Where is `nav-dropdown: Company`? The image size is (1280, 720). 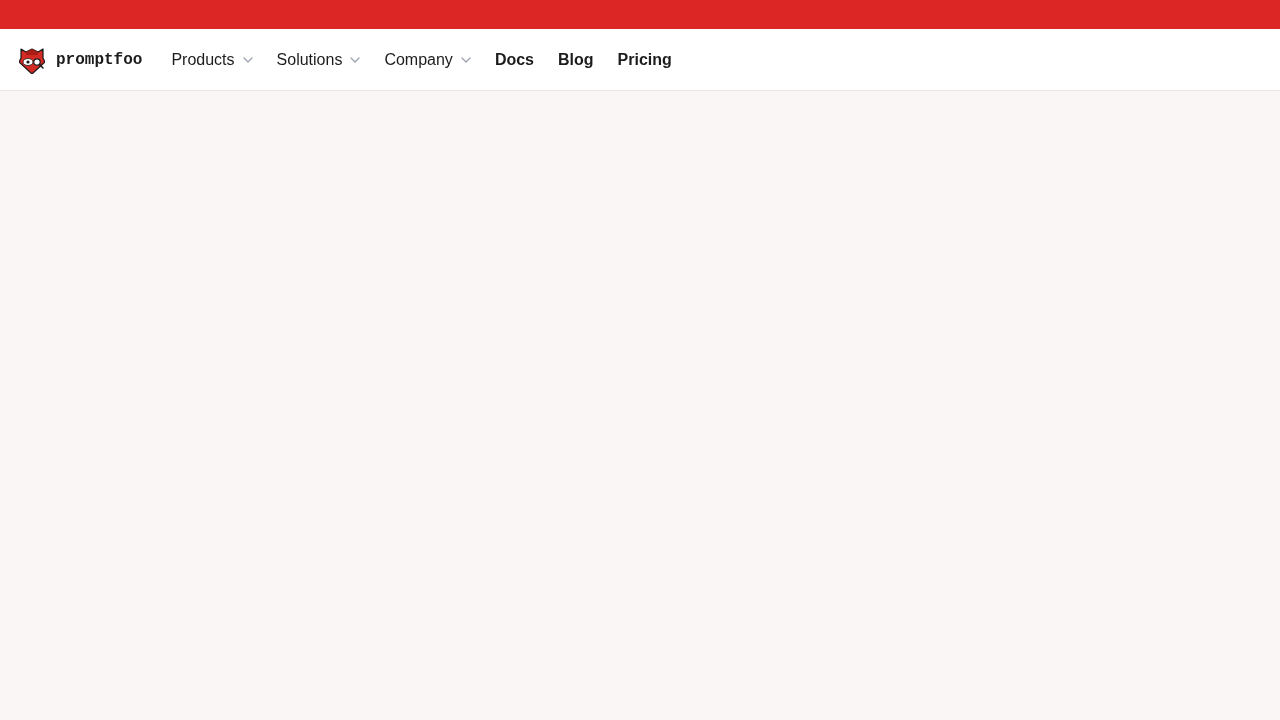 nav-dropdown: Company is located at coordinates (427, 59).